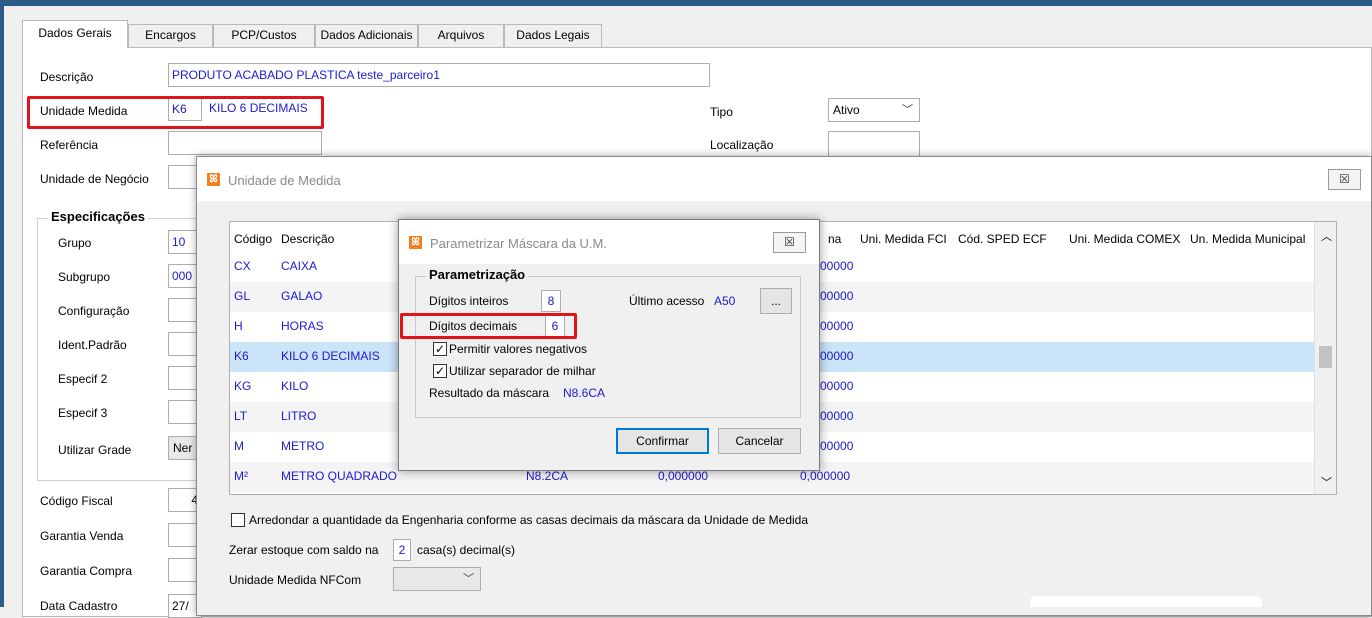 This screenshot has width=1372, height=618. Describe the element at coordinates (846, 110) in the screenshot. I see `tipo-value: Ativo` at that location.